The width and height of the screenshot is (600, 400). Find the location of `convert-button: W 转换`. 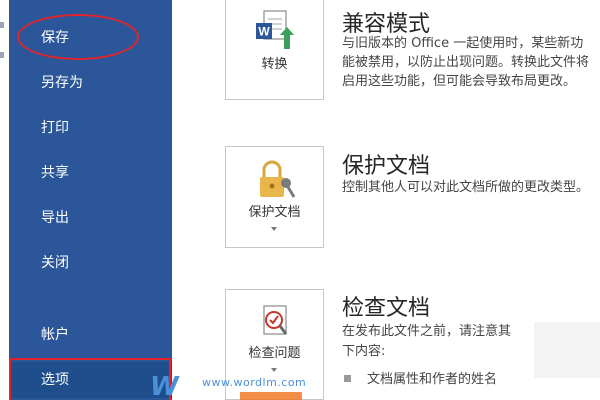

convert-button: W 转换 is located at coordinates (274, 50).